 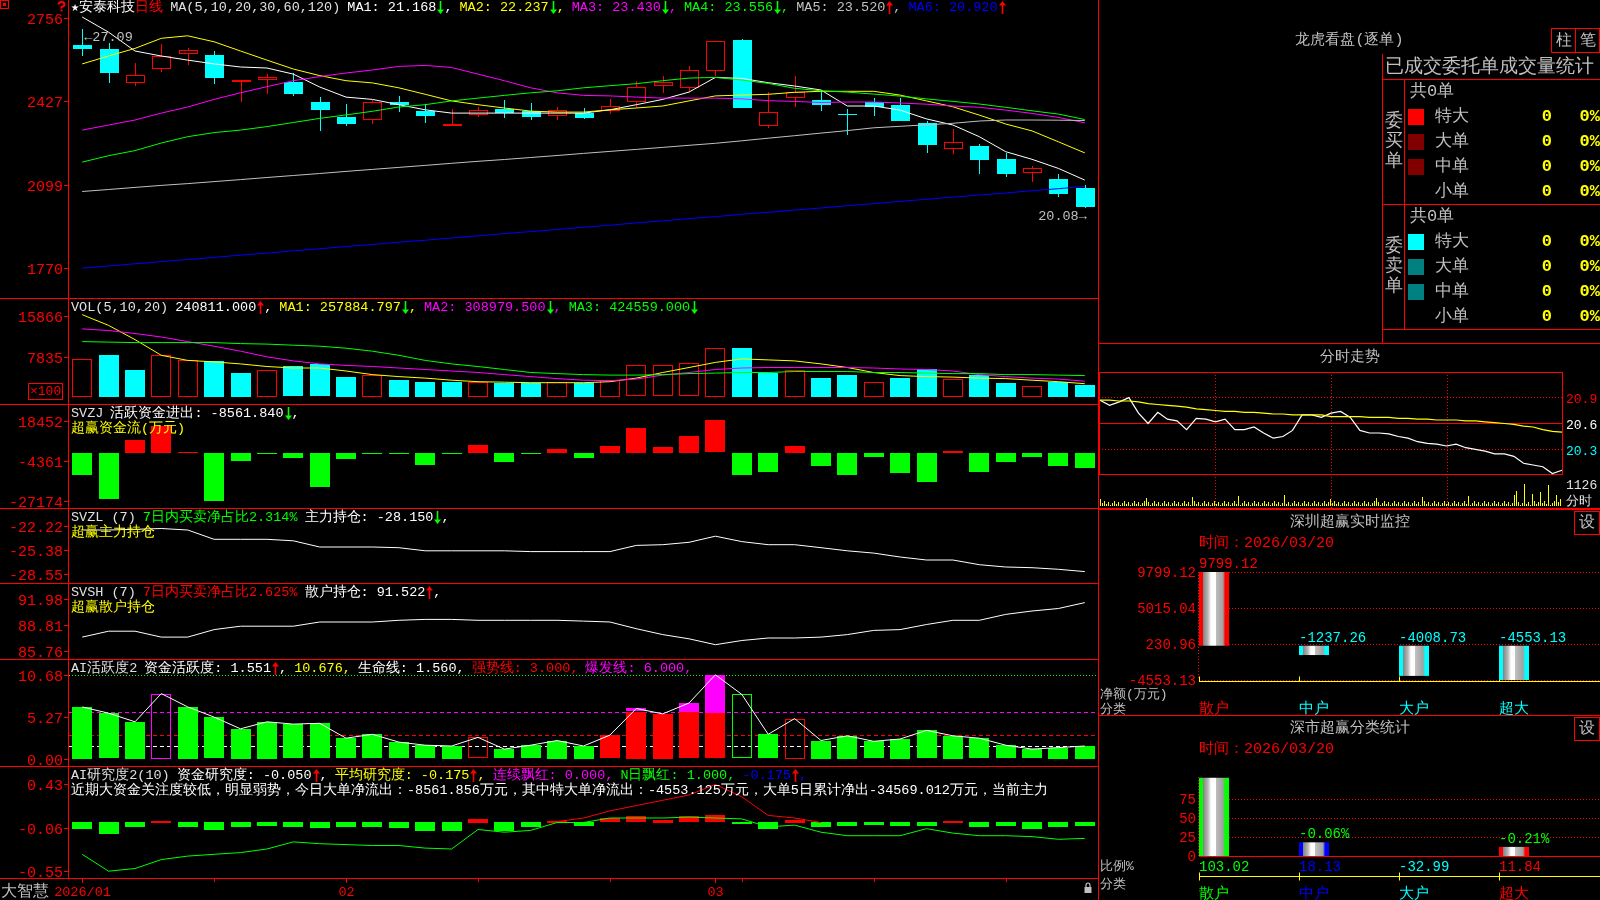 I want to click on view-button: 柱, so click(x=1563, y=40).